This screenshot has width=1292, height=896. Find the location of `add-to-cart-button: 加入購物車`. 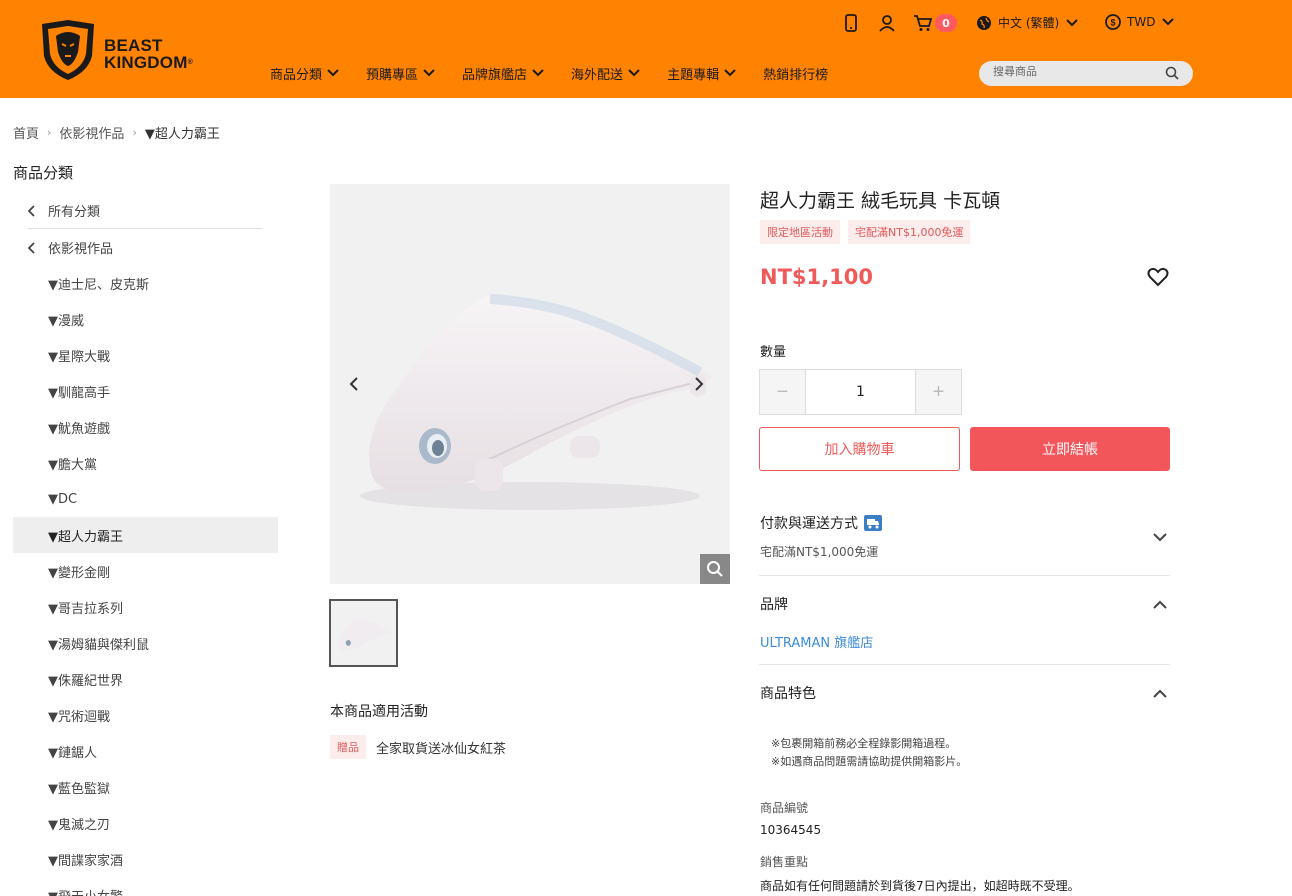

add-to-cart-button: 加入購物車 is located at coordinates (859, 449).